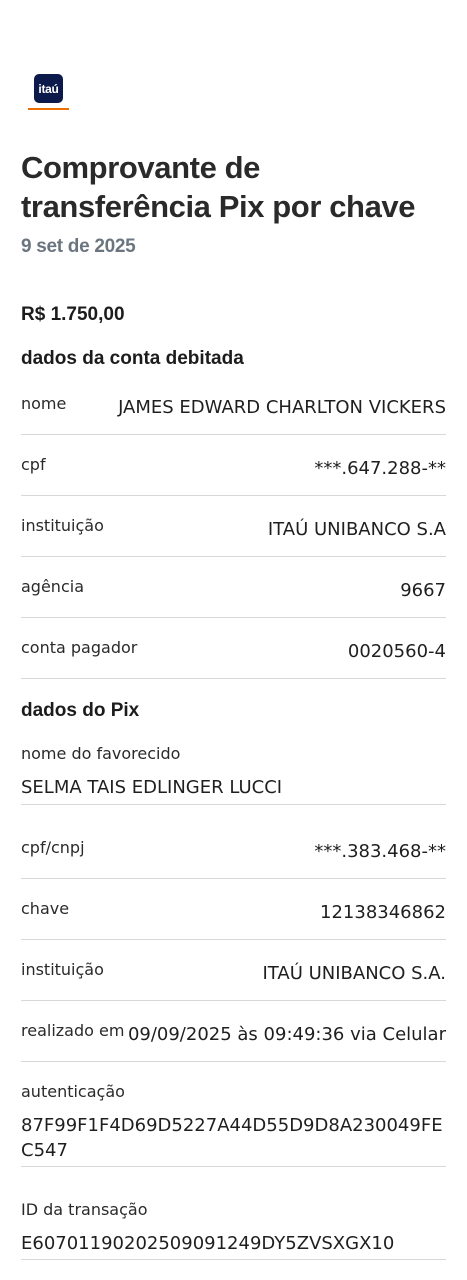 Image resolution: width=467 pixels, height=1280 pixels. What do you see at coordinates (233, 919) in the screenshot?
I see `pix-row-key: chave 12138346862` at bounding box center [233, 919].